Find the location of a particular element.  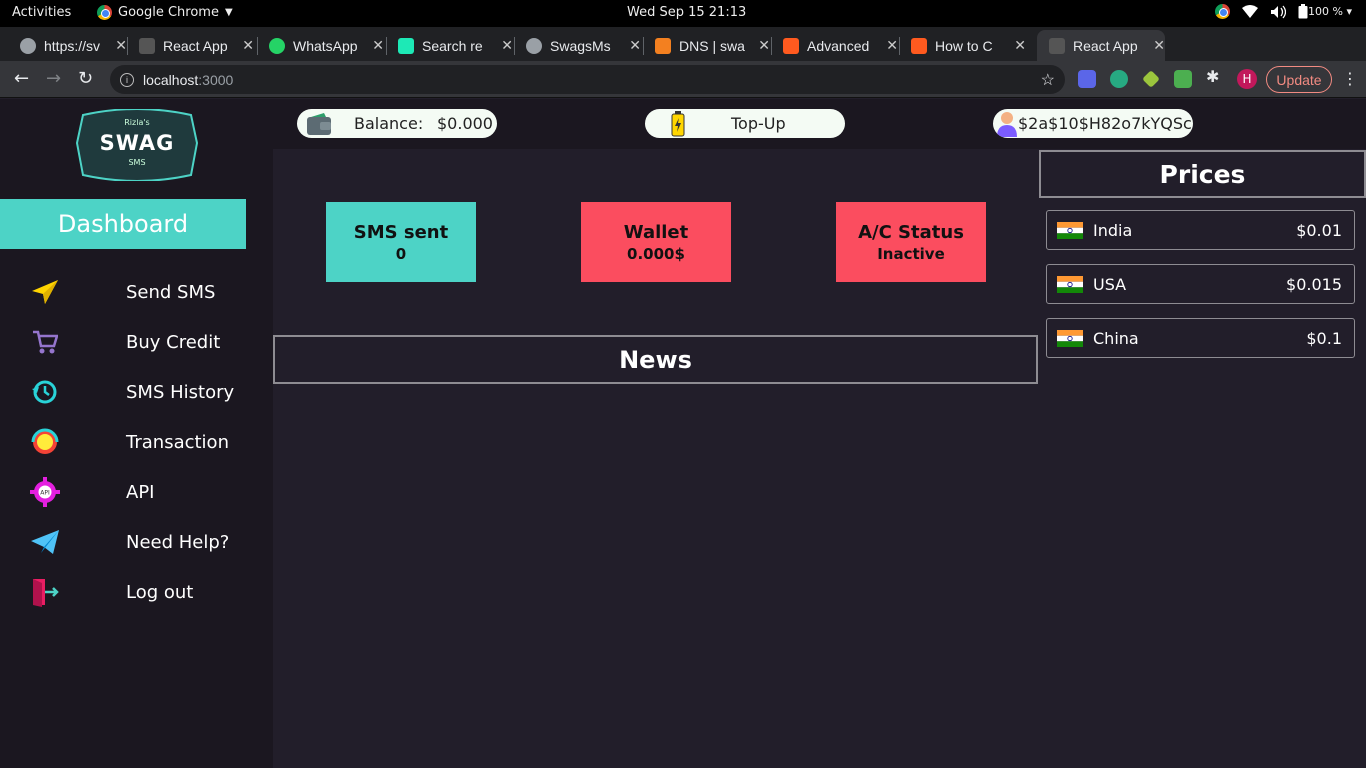

profile-avatar: H is located at coordinates (1247, 79).